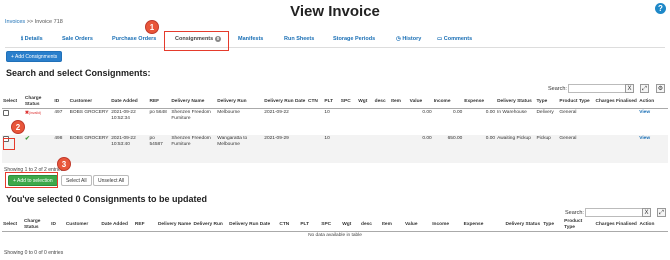 The image size is (670, 260). I want to click on cell-run-date: 2021-09-22, so click(285, 121).